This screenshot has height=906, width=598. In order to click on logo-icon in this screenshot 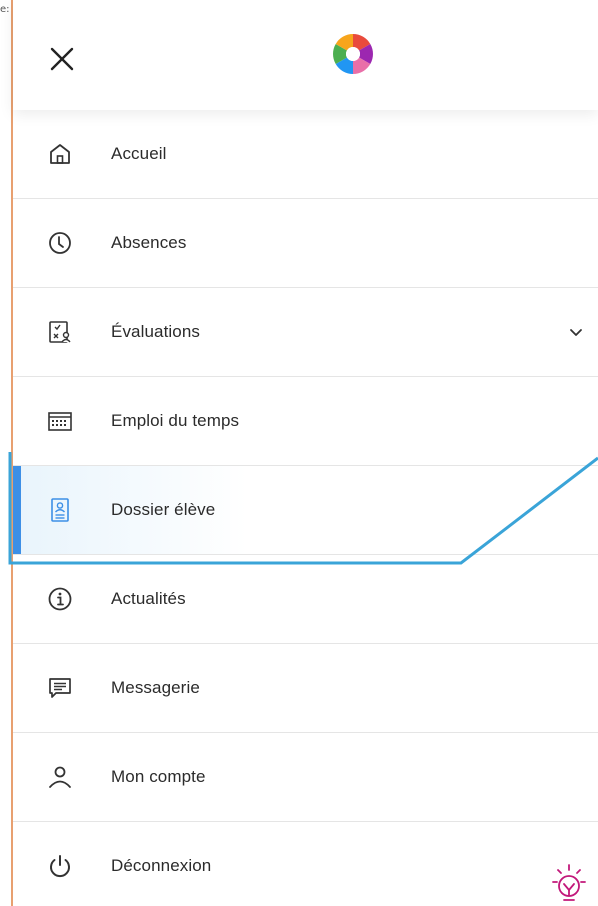, I will do `click(353, 54)`.